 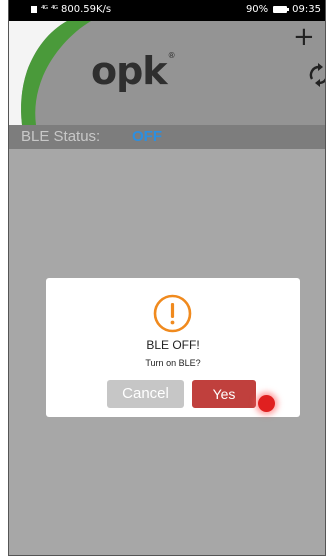 What do you see at coordinates (224, 394) in the screenshot?
I see `yes-button: Yes` at bounding box center [224, 394].